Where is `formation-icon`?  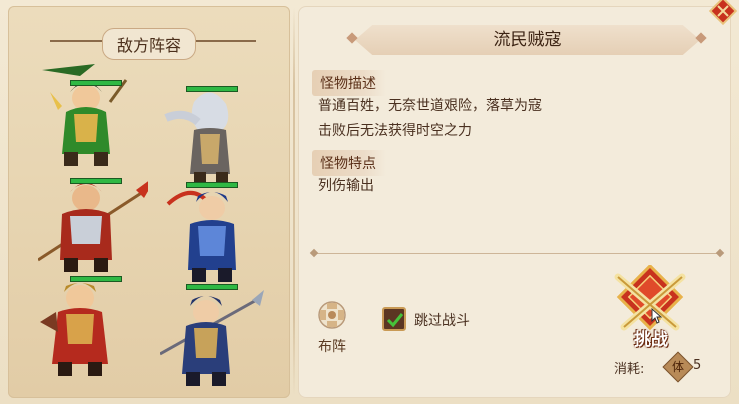
formation-icon is located at coordinates (332, 315).